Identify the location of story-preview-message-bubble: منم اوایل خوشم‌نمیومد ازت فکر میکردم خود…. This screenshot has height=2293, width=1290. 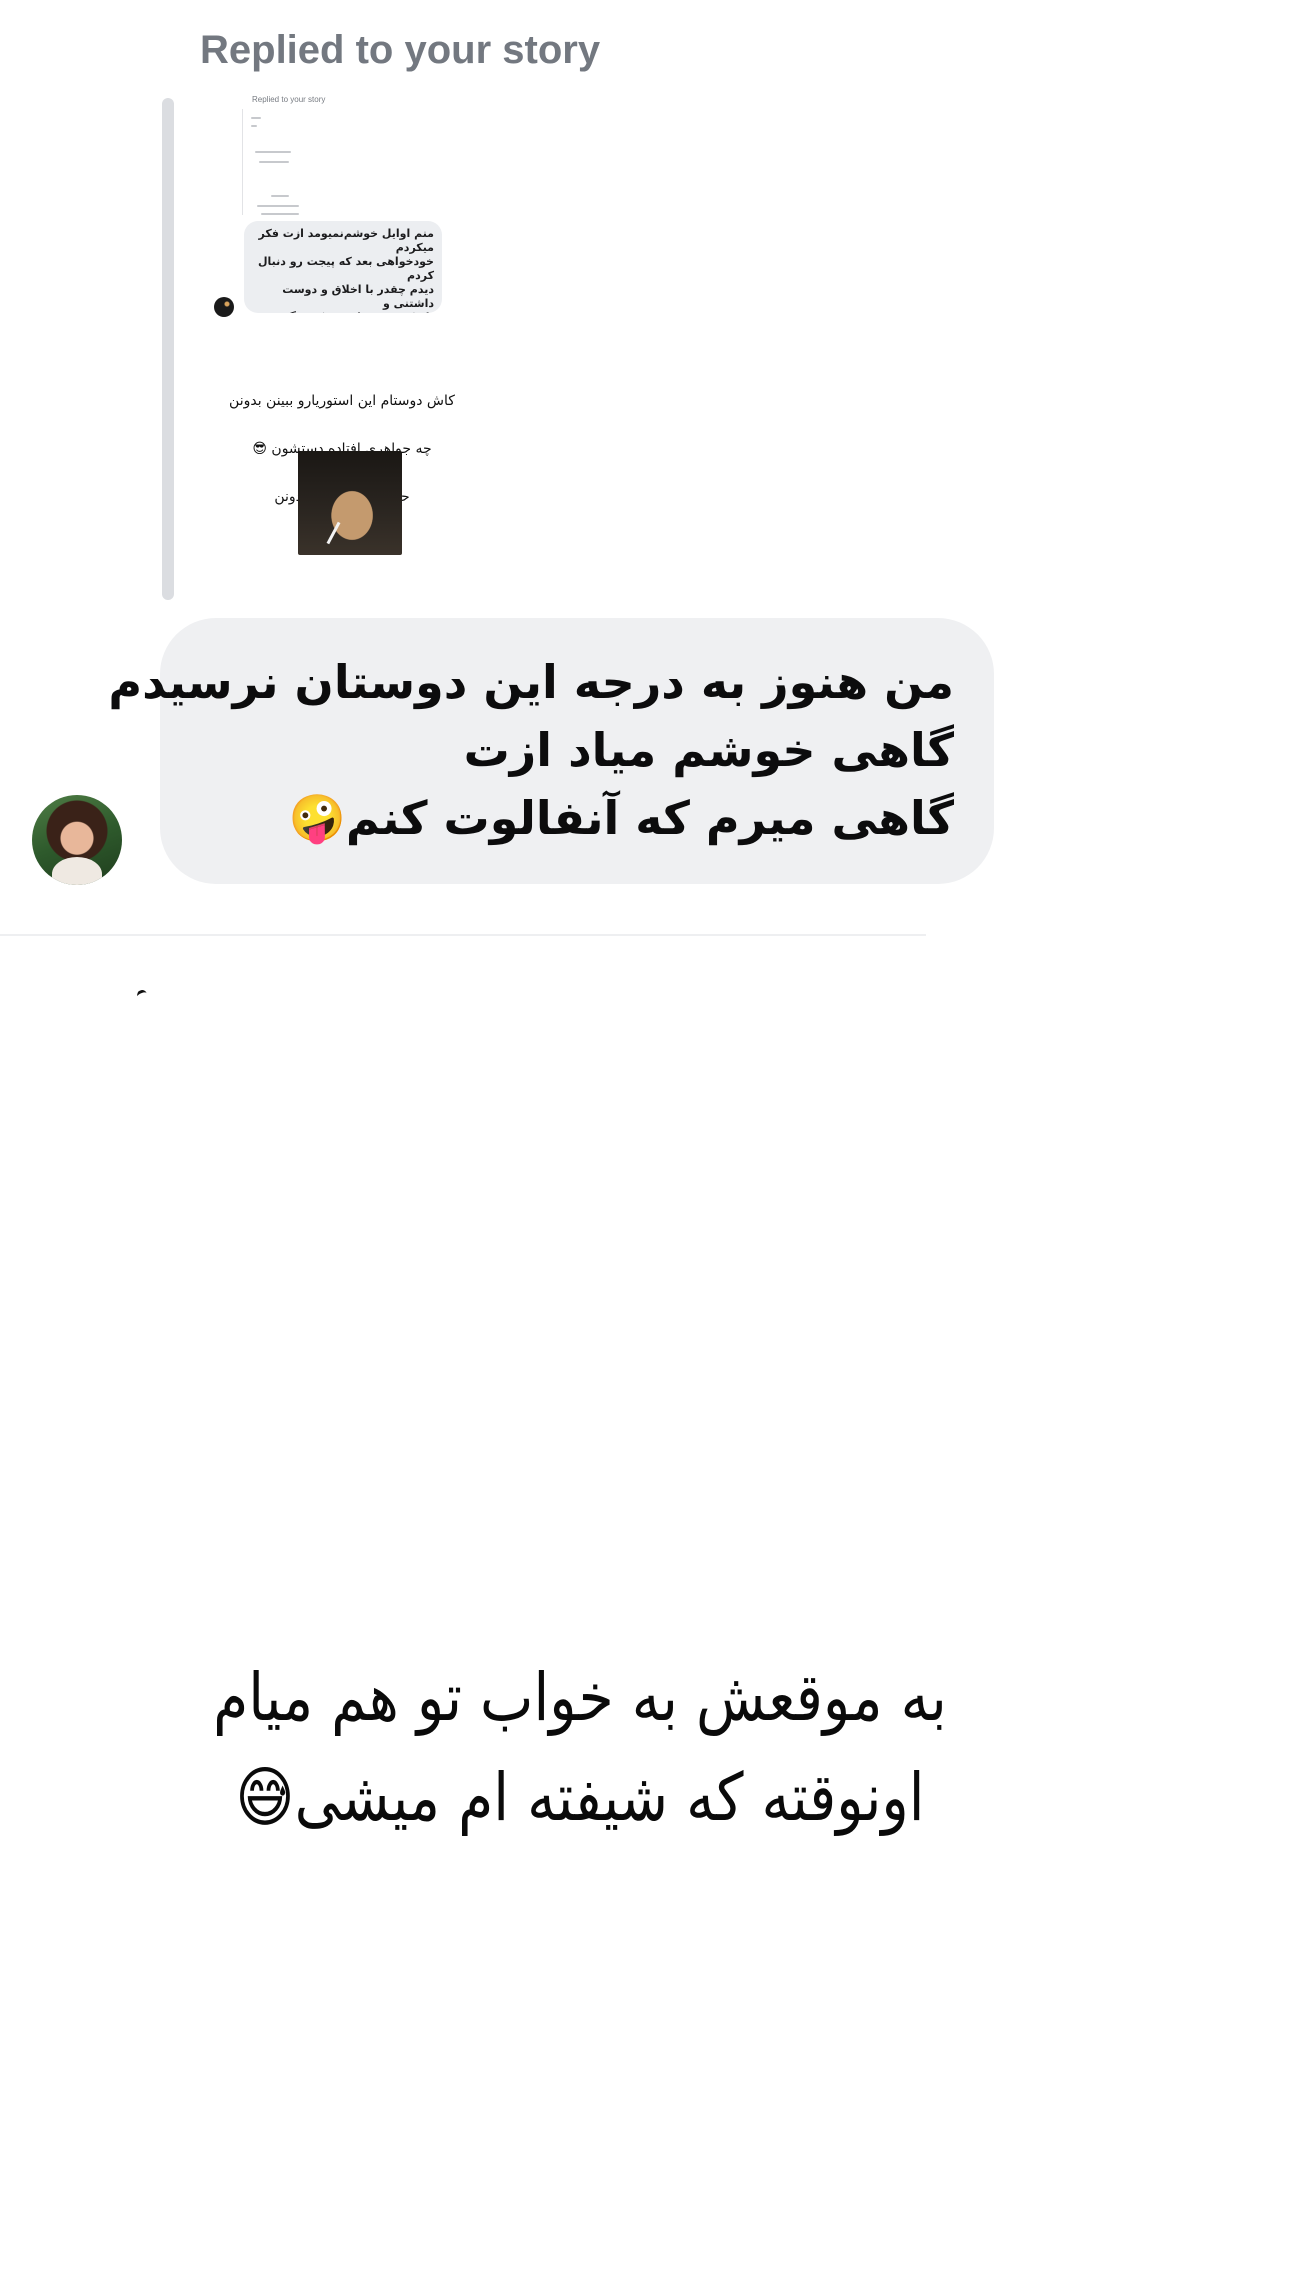
(343, 267).